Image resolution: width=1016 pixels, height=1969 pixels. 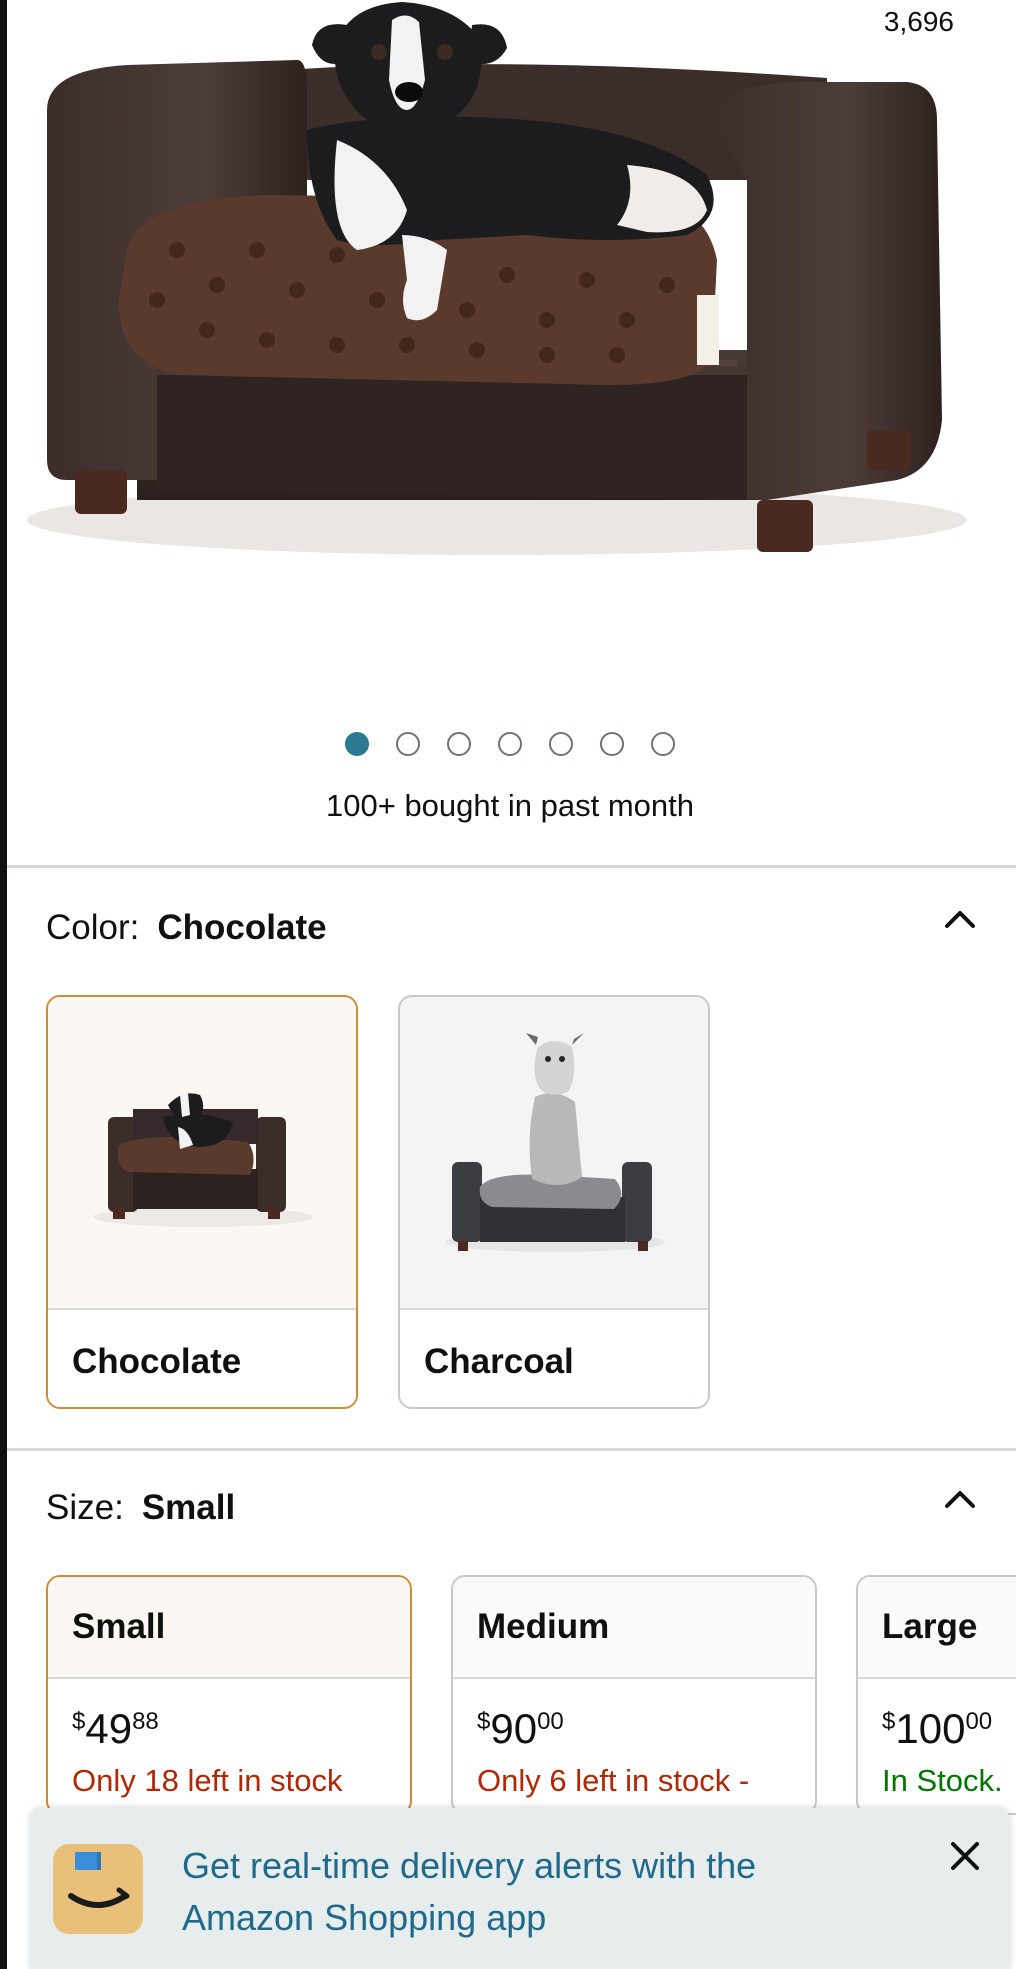 I want to click on size-option-name: Medium, so click(x=634, y=1628).